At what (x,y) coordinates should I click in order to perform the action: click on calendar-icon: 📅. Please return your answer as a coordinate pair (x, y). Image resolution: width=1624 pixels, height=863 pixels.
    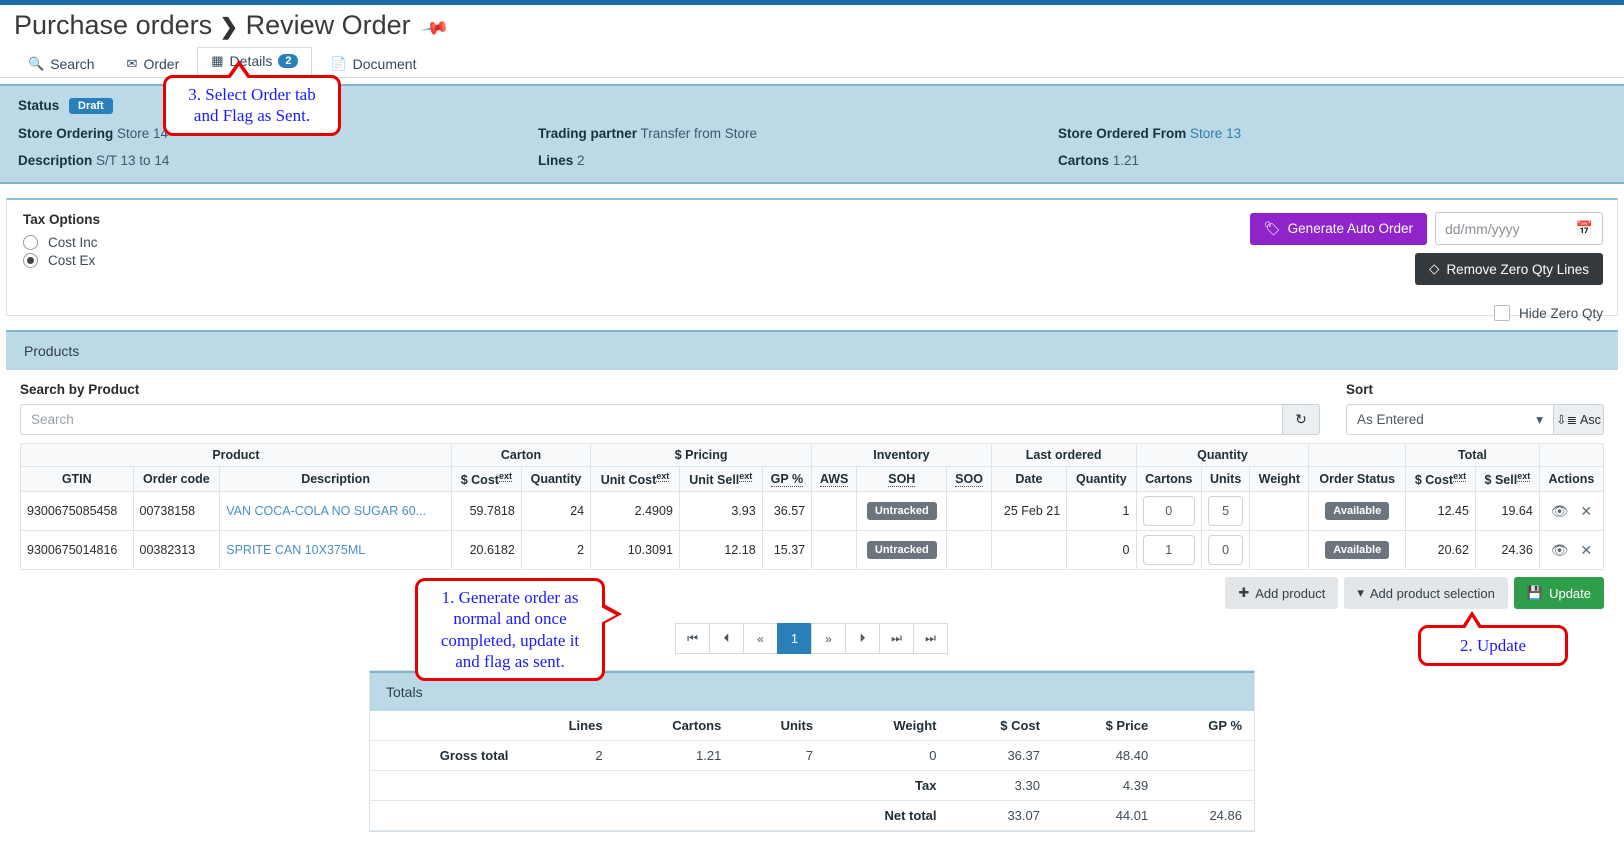
    Looking at the image, I should click on (1584, 228).